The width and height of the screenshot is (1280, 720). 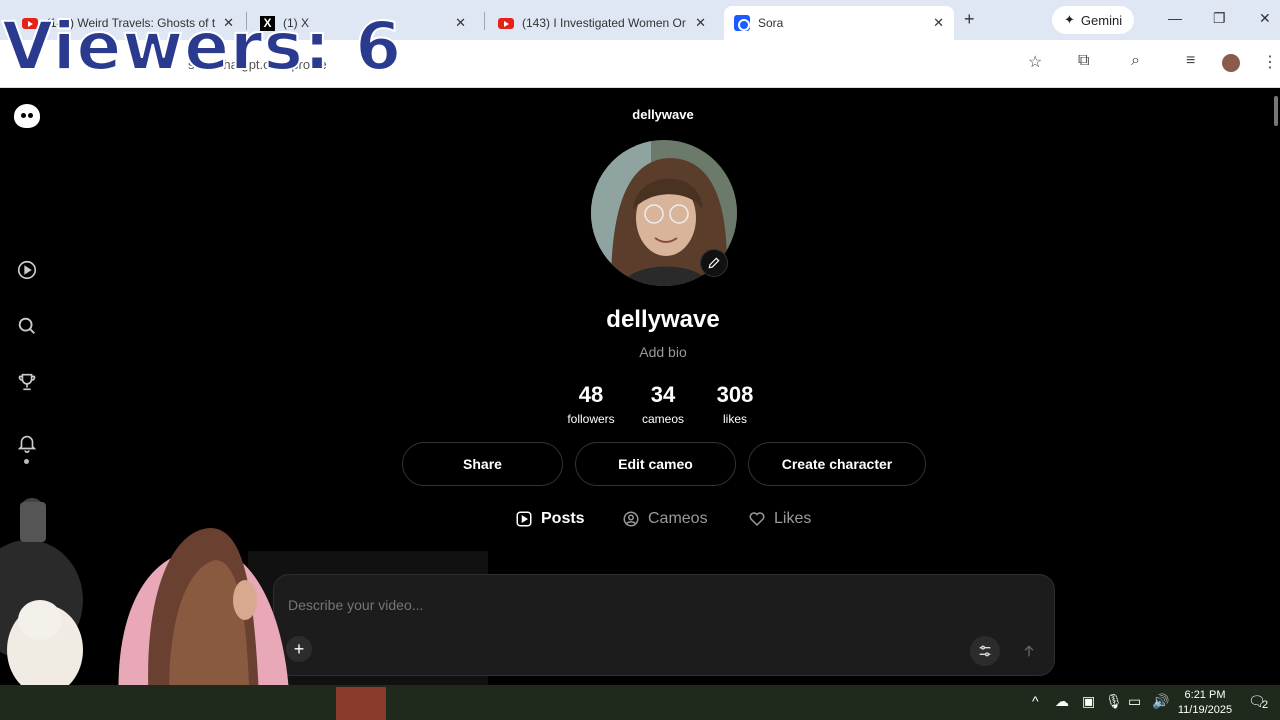 I want to click on network-icon: ▭, so click(x=1134, y=701).